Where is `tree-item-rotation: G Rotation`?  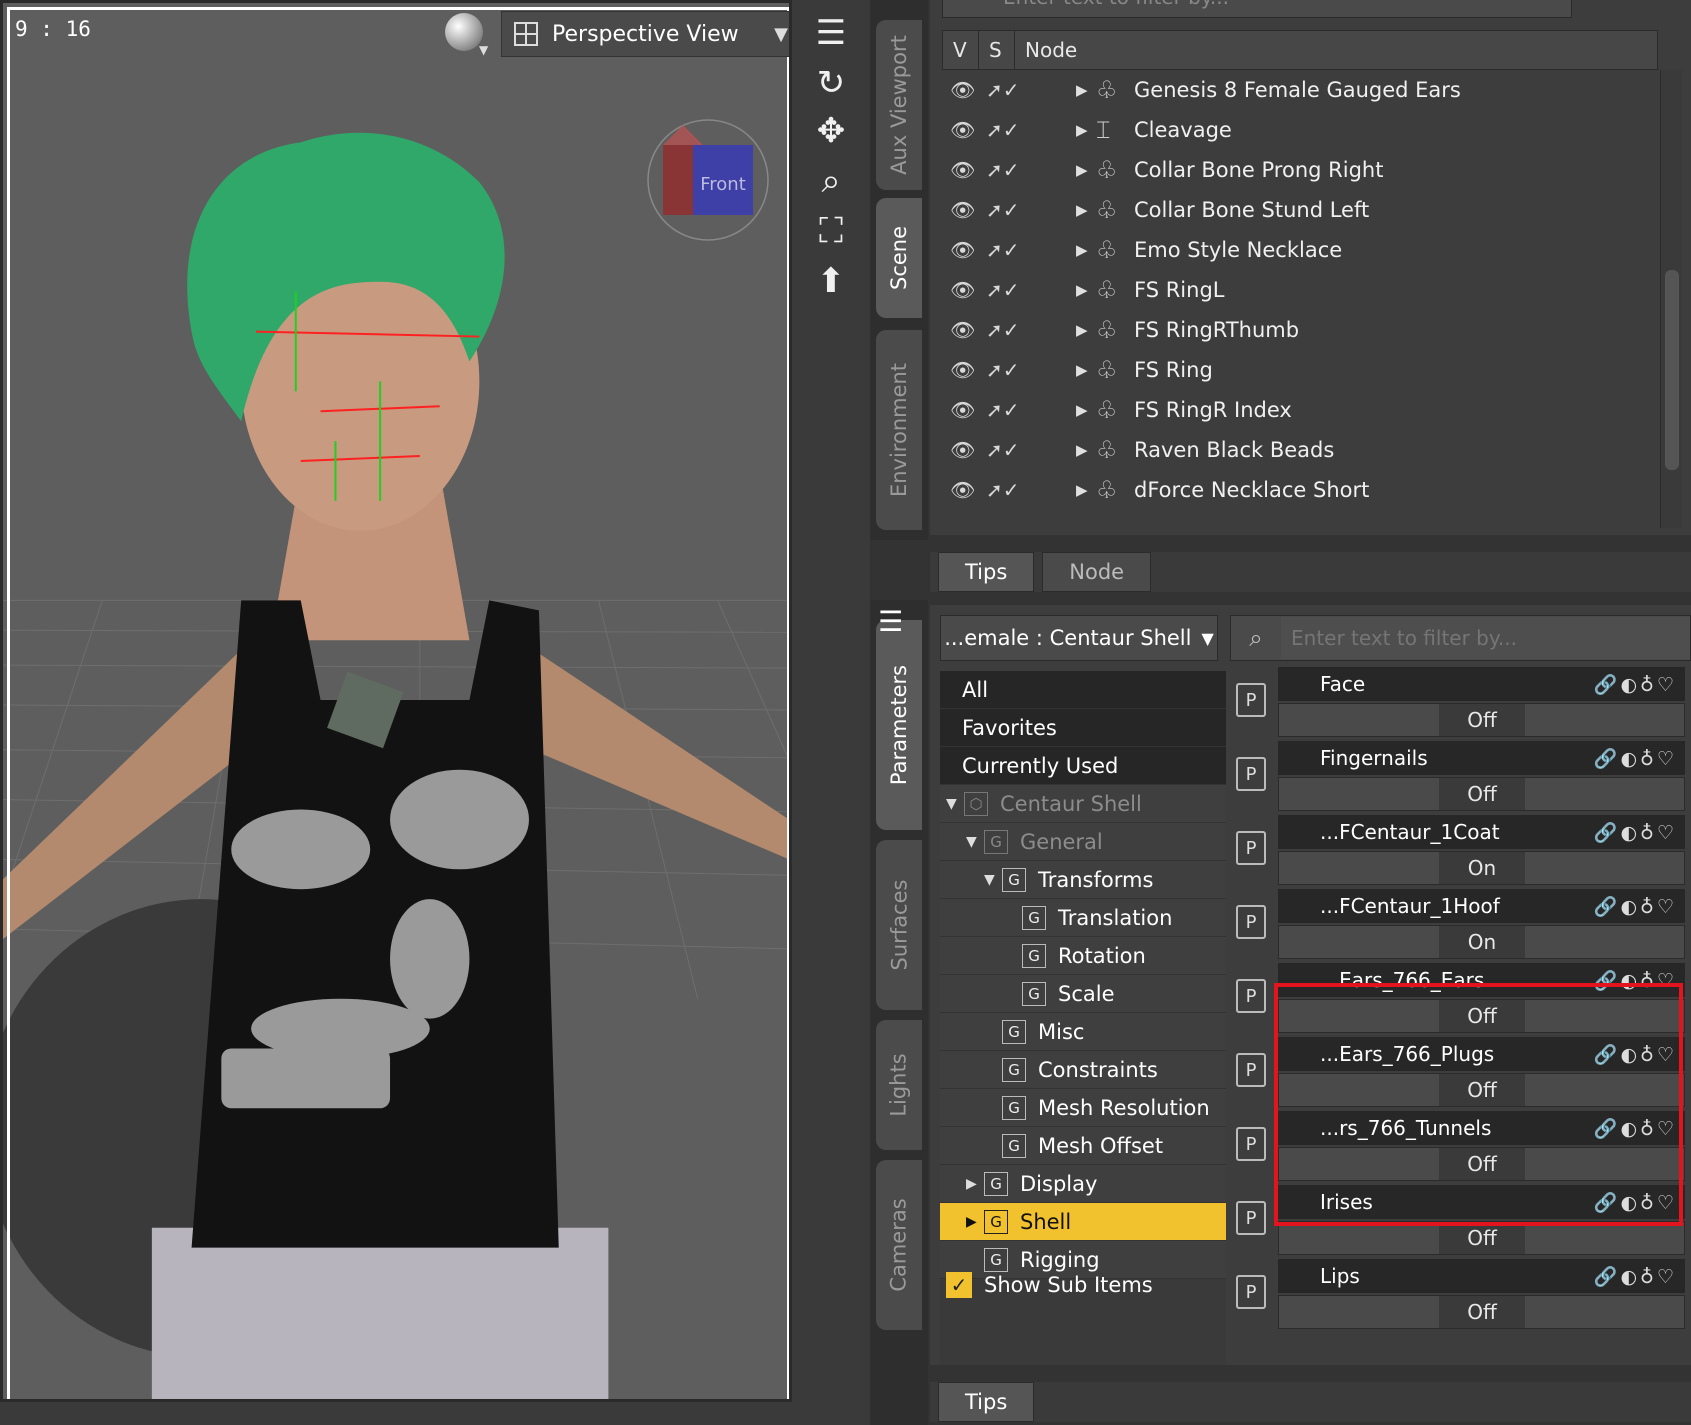 tree-item-rotation: G Rotation is located at coordinates (1083, 956).